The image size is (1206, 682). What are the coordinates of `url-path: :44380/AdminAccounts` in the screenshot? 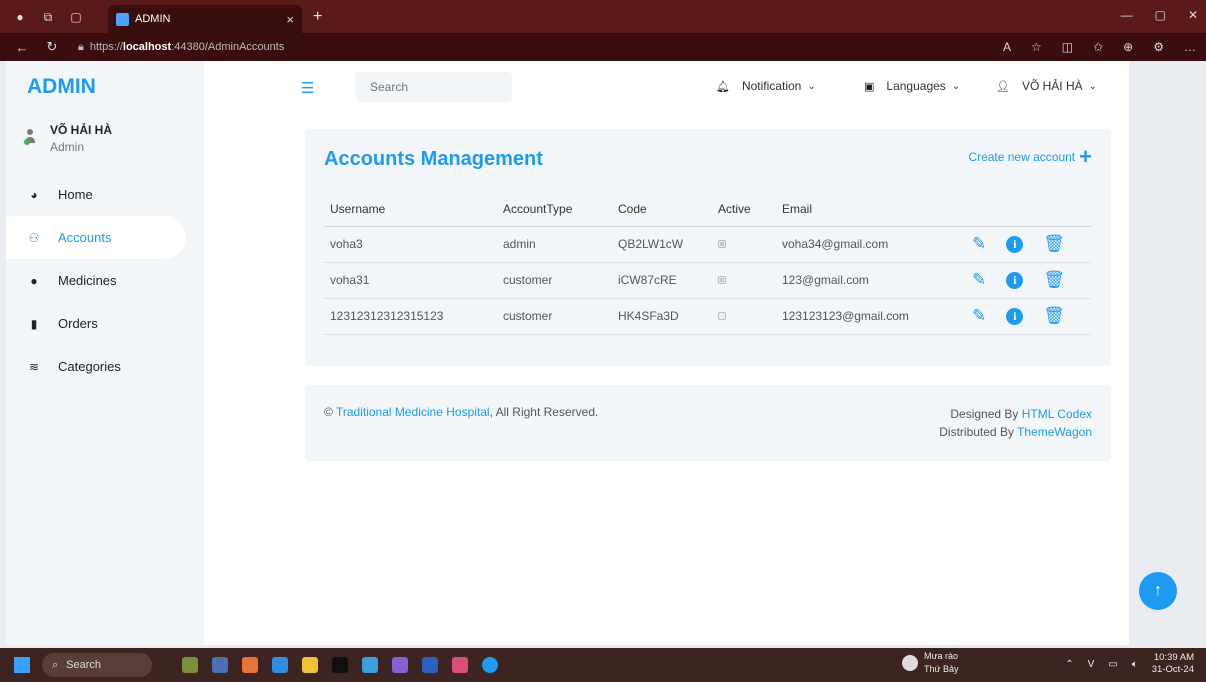 It's located at (228, 47).